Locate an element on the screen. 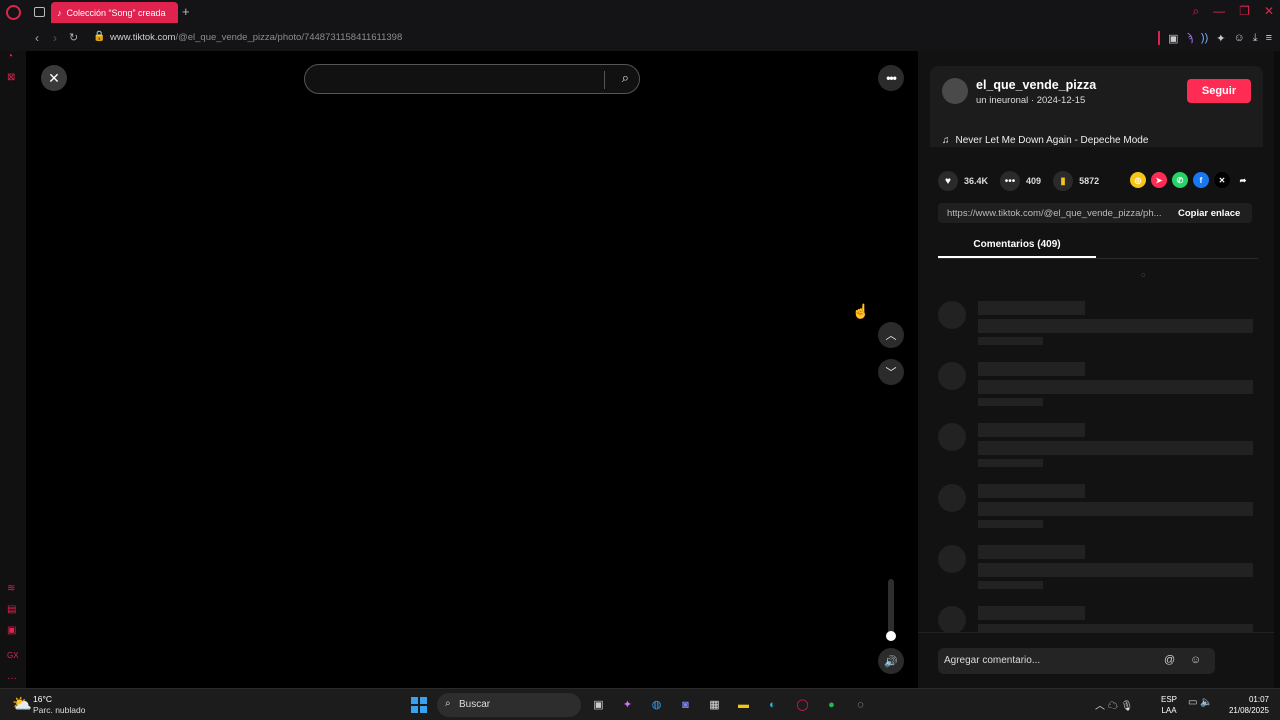 Image resolution: width=1280 pixels, height=720 pixels. task-view-icon: ▣ is located at coordinates (598, 704).